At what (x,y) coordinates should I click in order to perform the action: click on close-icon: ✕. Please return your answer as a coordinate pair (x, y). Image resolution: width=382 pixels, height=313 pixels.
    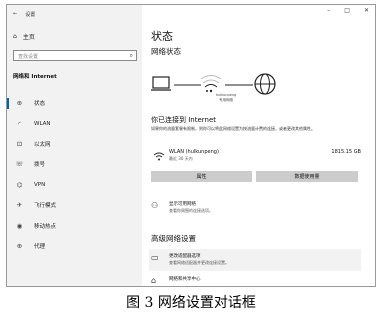
    Looking at the image, I should click on (366, 10).